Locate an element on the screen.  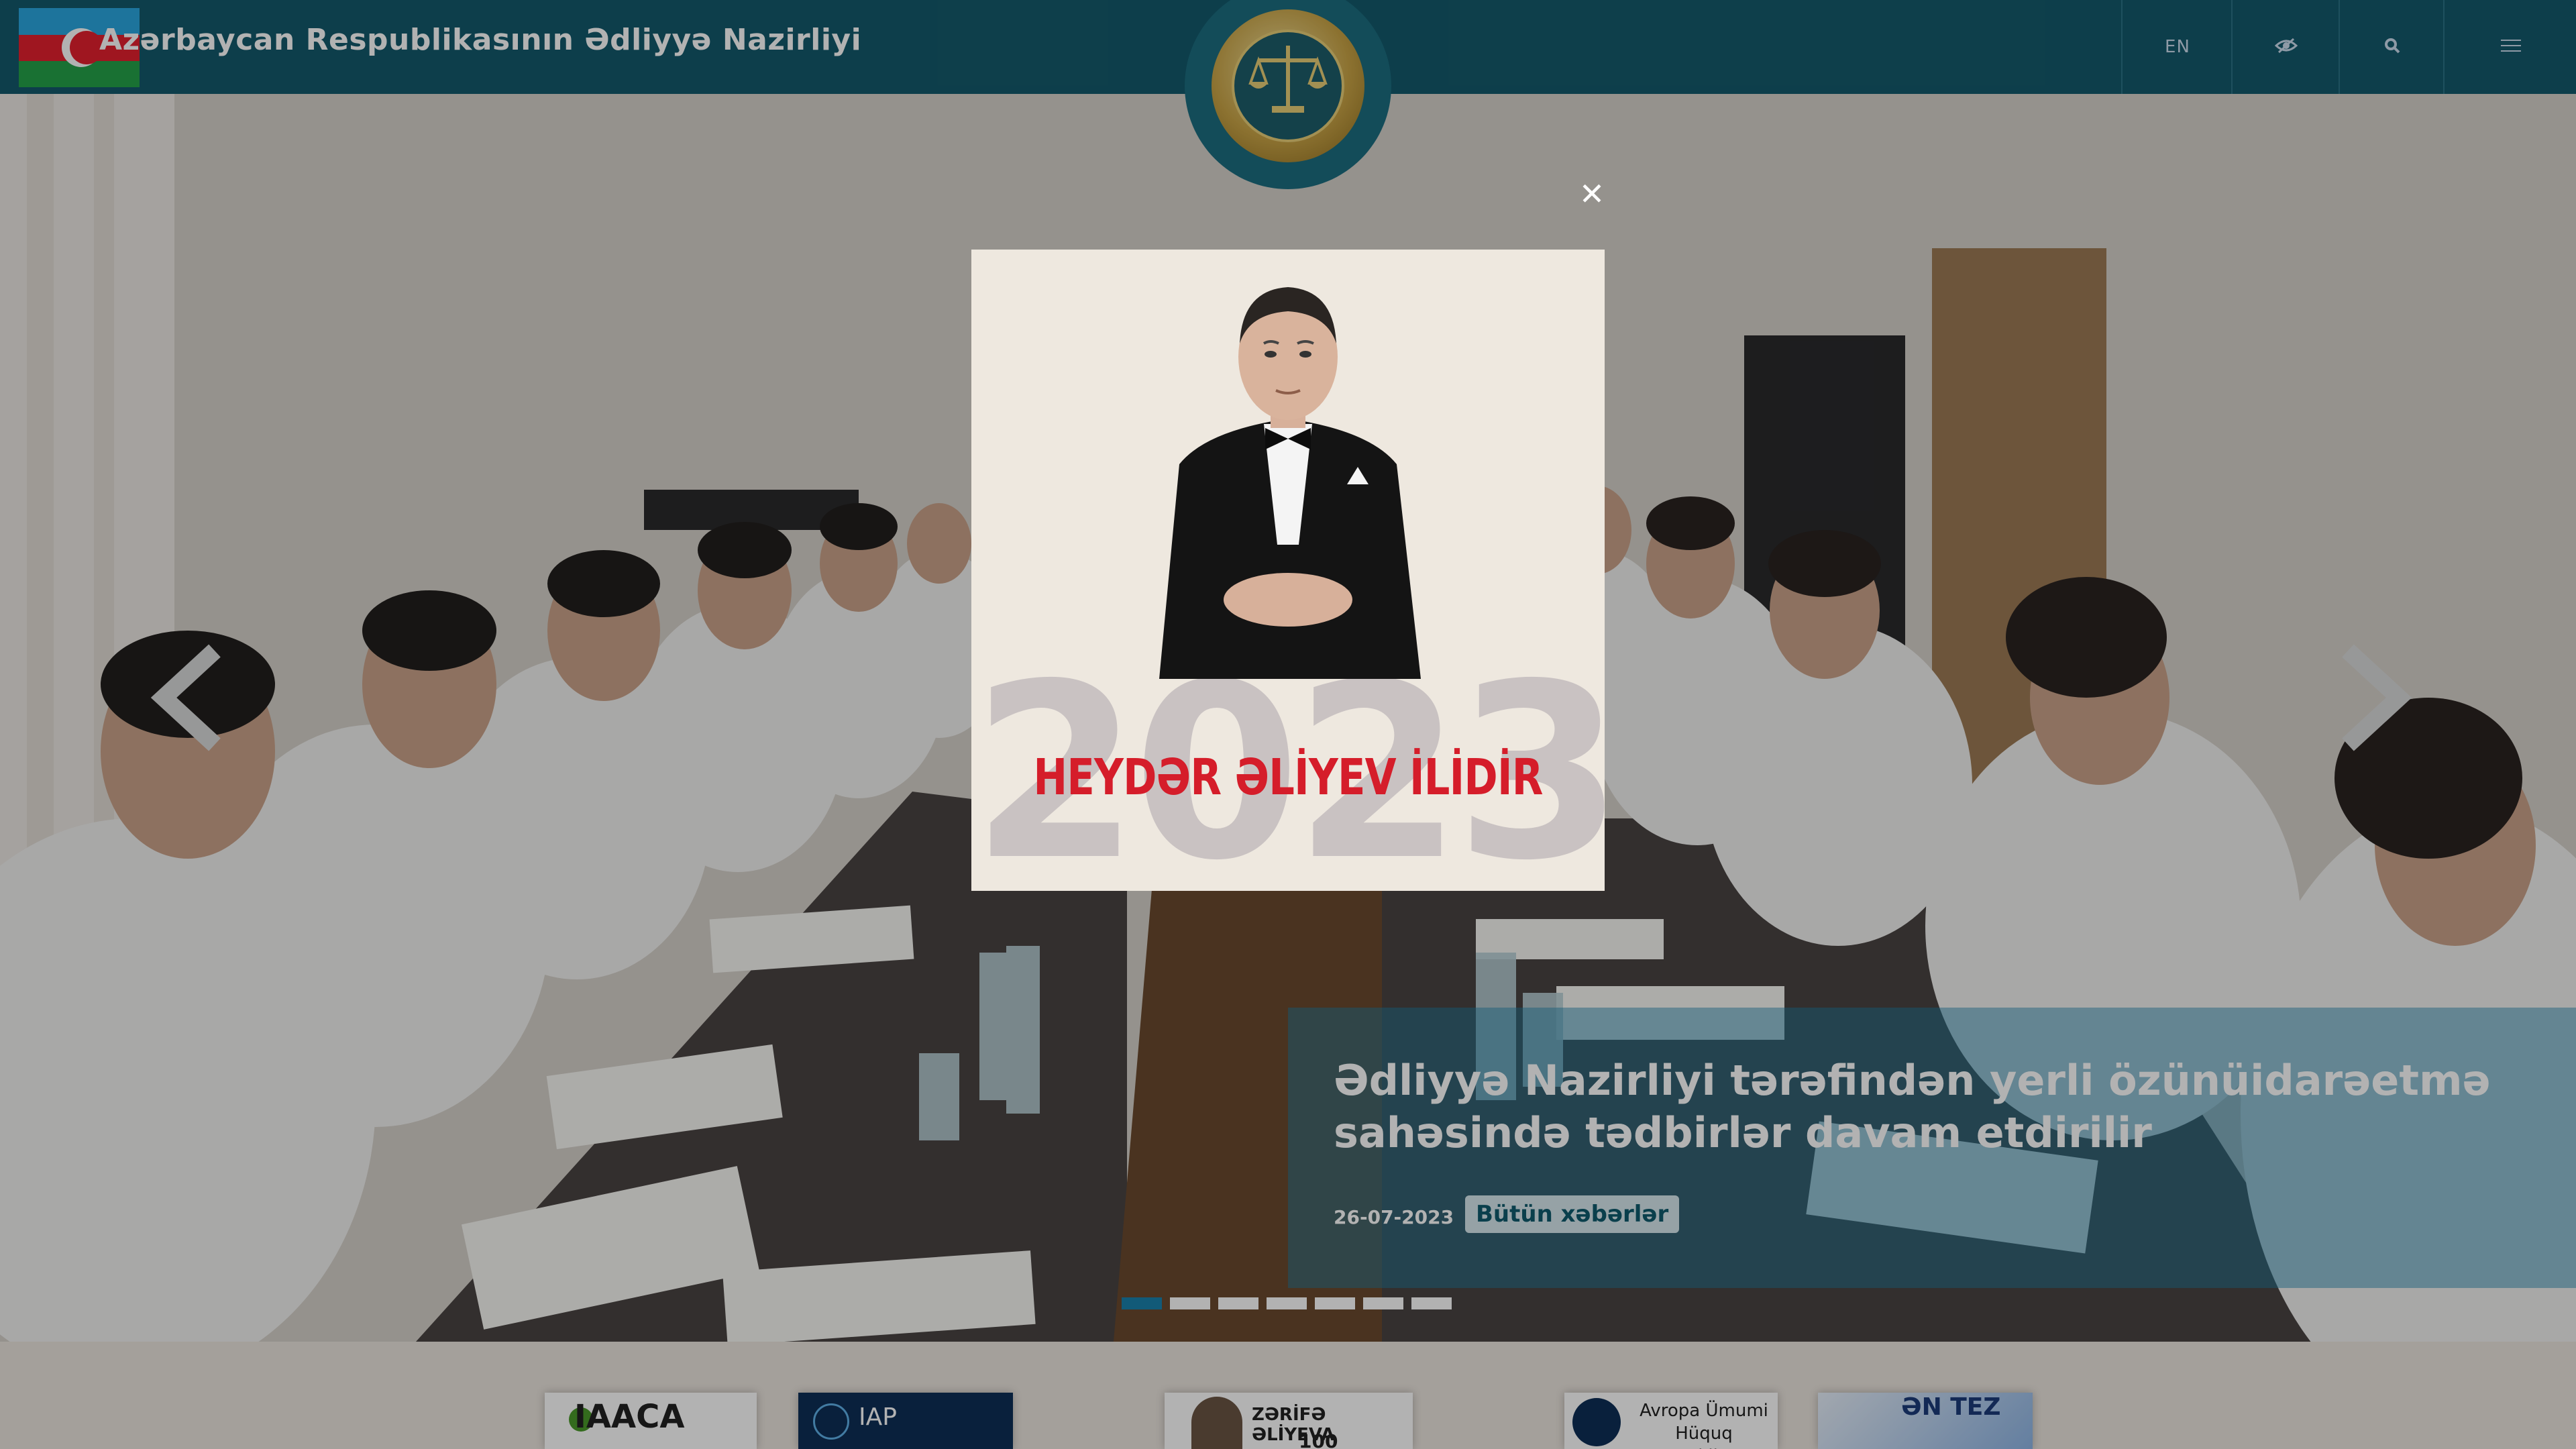
announcement-modal: 2023 HEYDƏR ƏLİYEV İLİDİR is located at coordinates (1288, 570).